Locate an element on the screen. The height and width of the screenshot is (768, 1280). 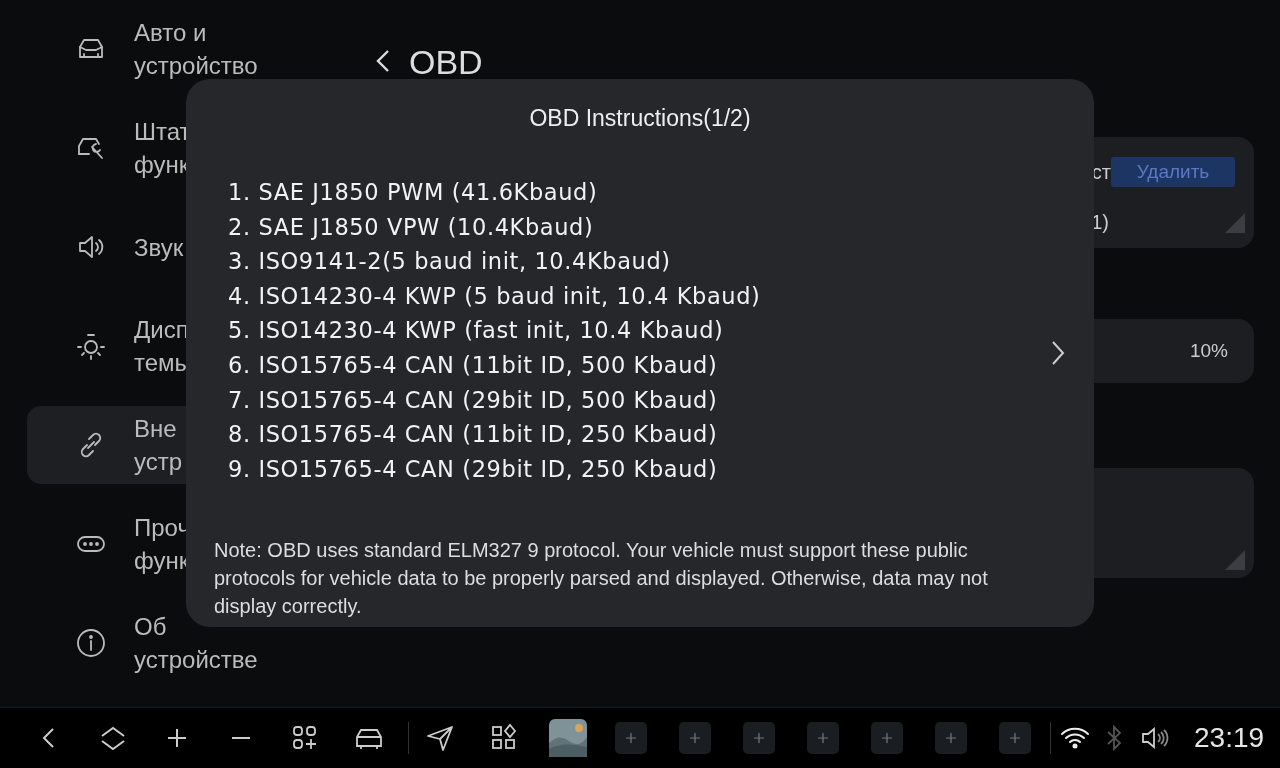
protocol-item: 4. ISO14230-4 KWP (5 baud init, 10.4 Kbaud) is located at coordinates (494, 296).